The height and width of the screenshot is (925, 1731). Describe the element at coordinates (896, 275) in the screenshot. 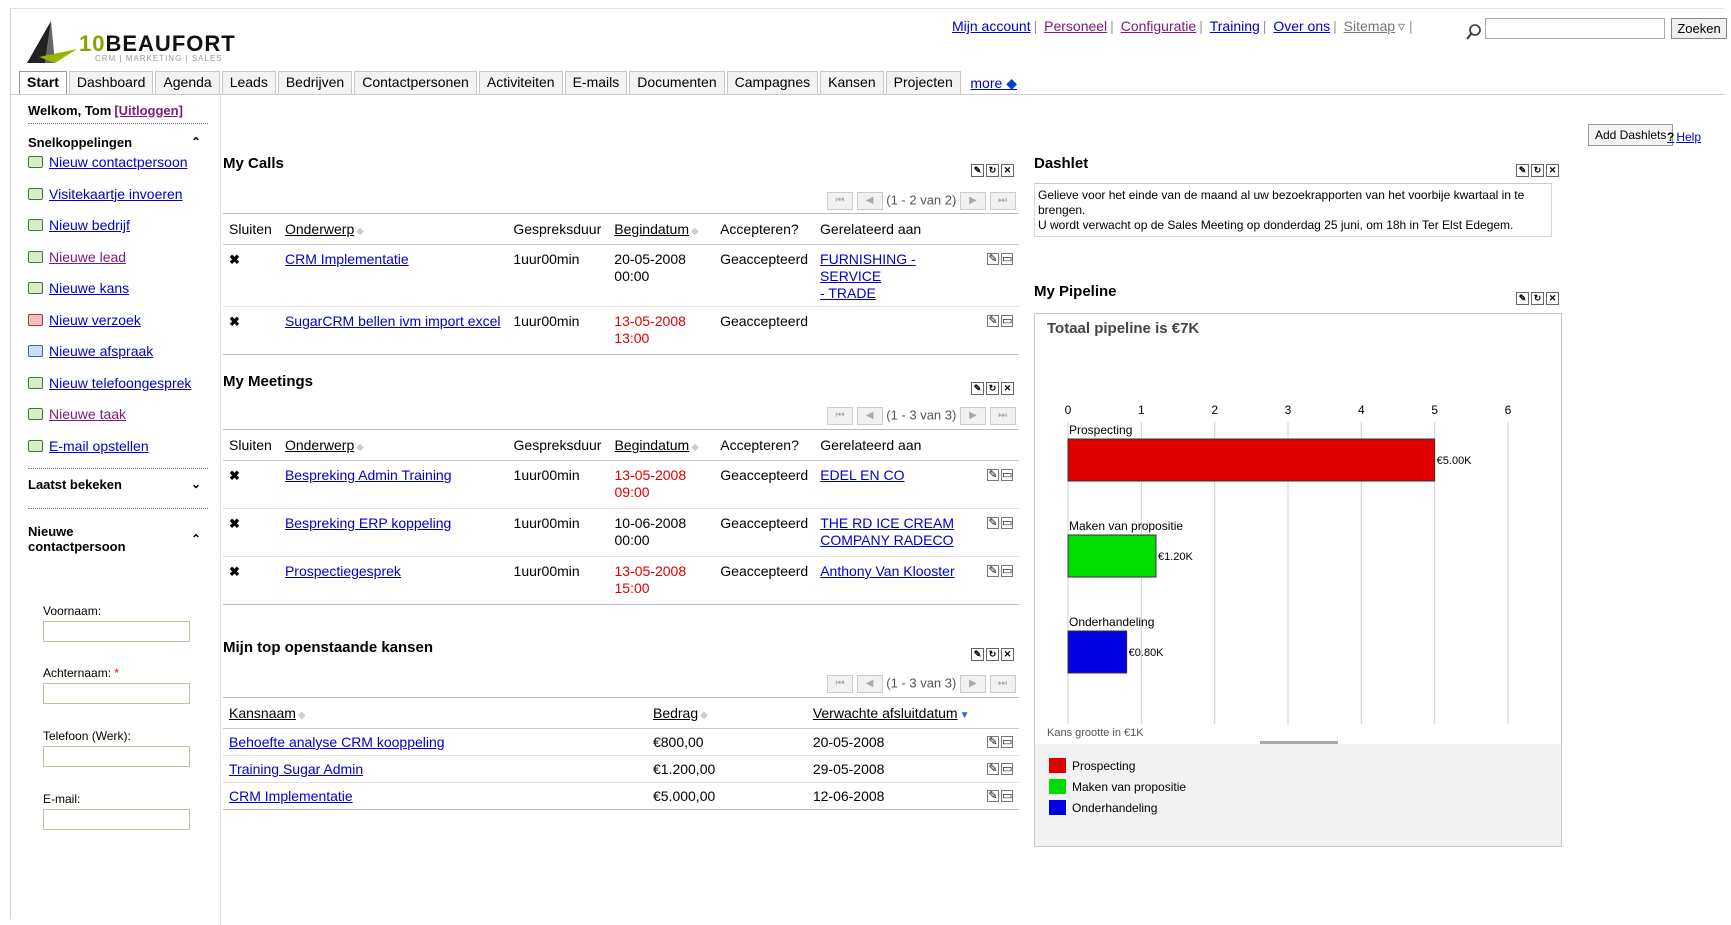

I see `related-link: FURNISHING - SERVICE - TRADE` at that location.